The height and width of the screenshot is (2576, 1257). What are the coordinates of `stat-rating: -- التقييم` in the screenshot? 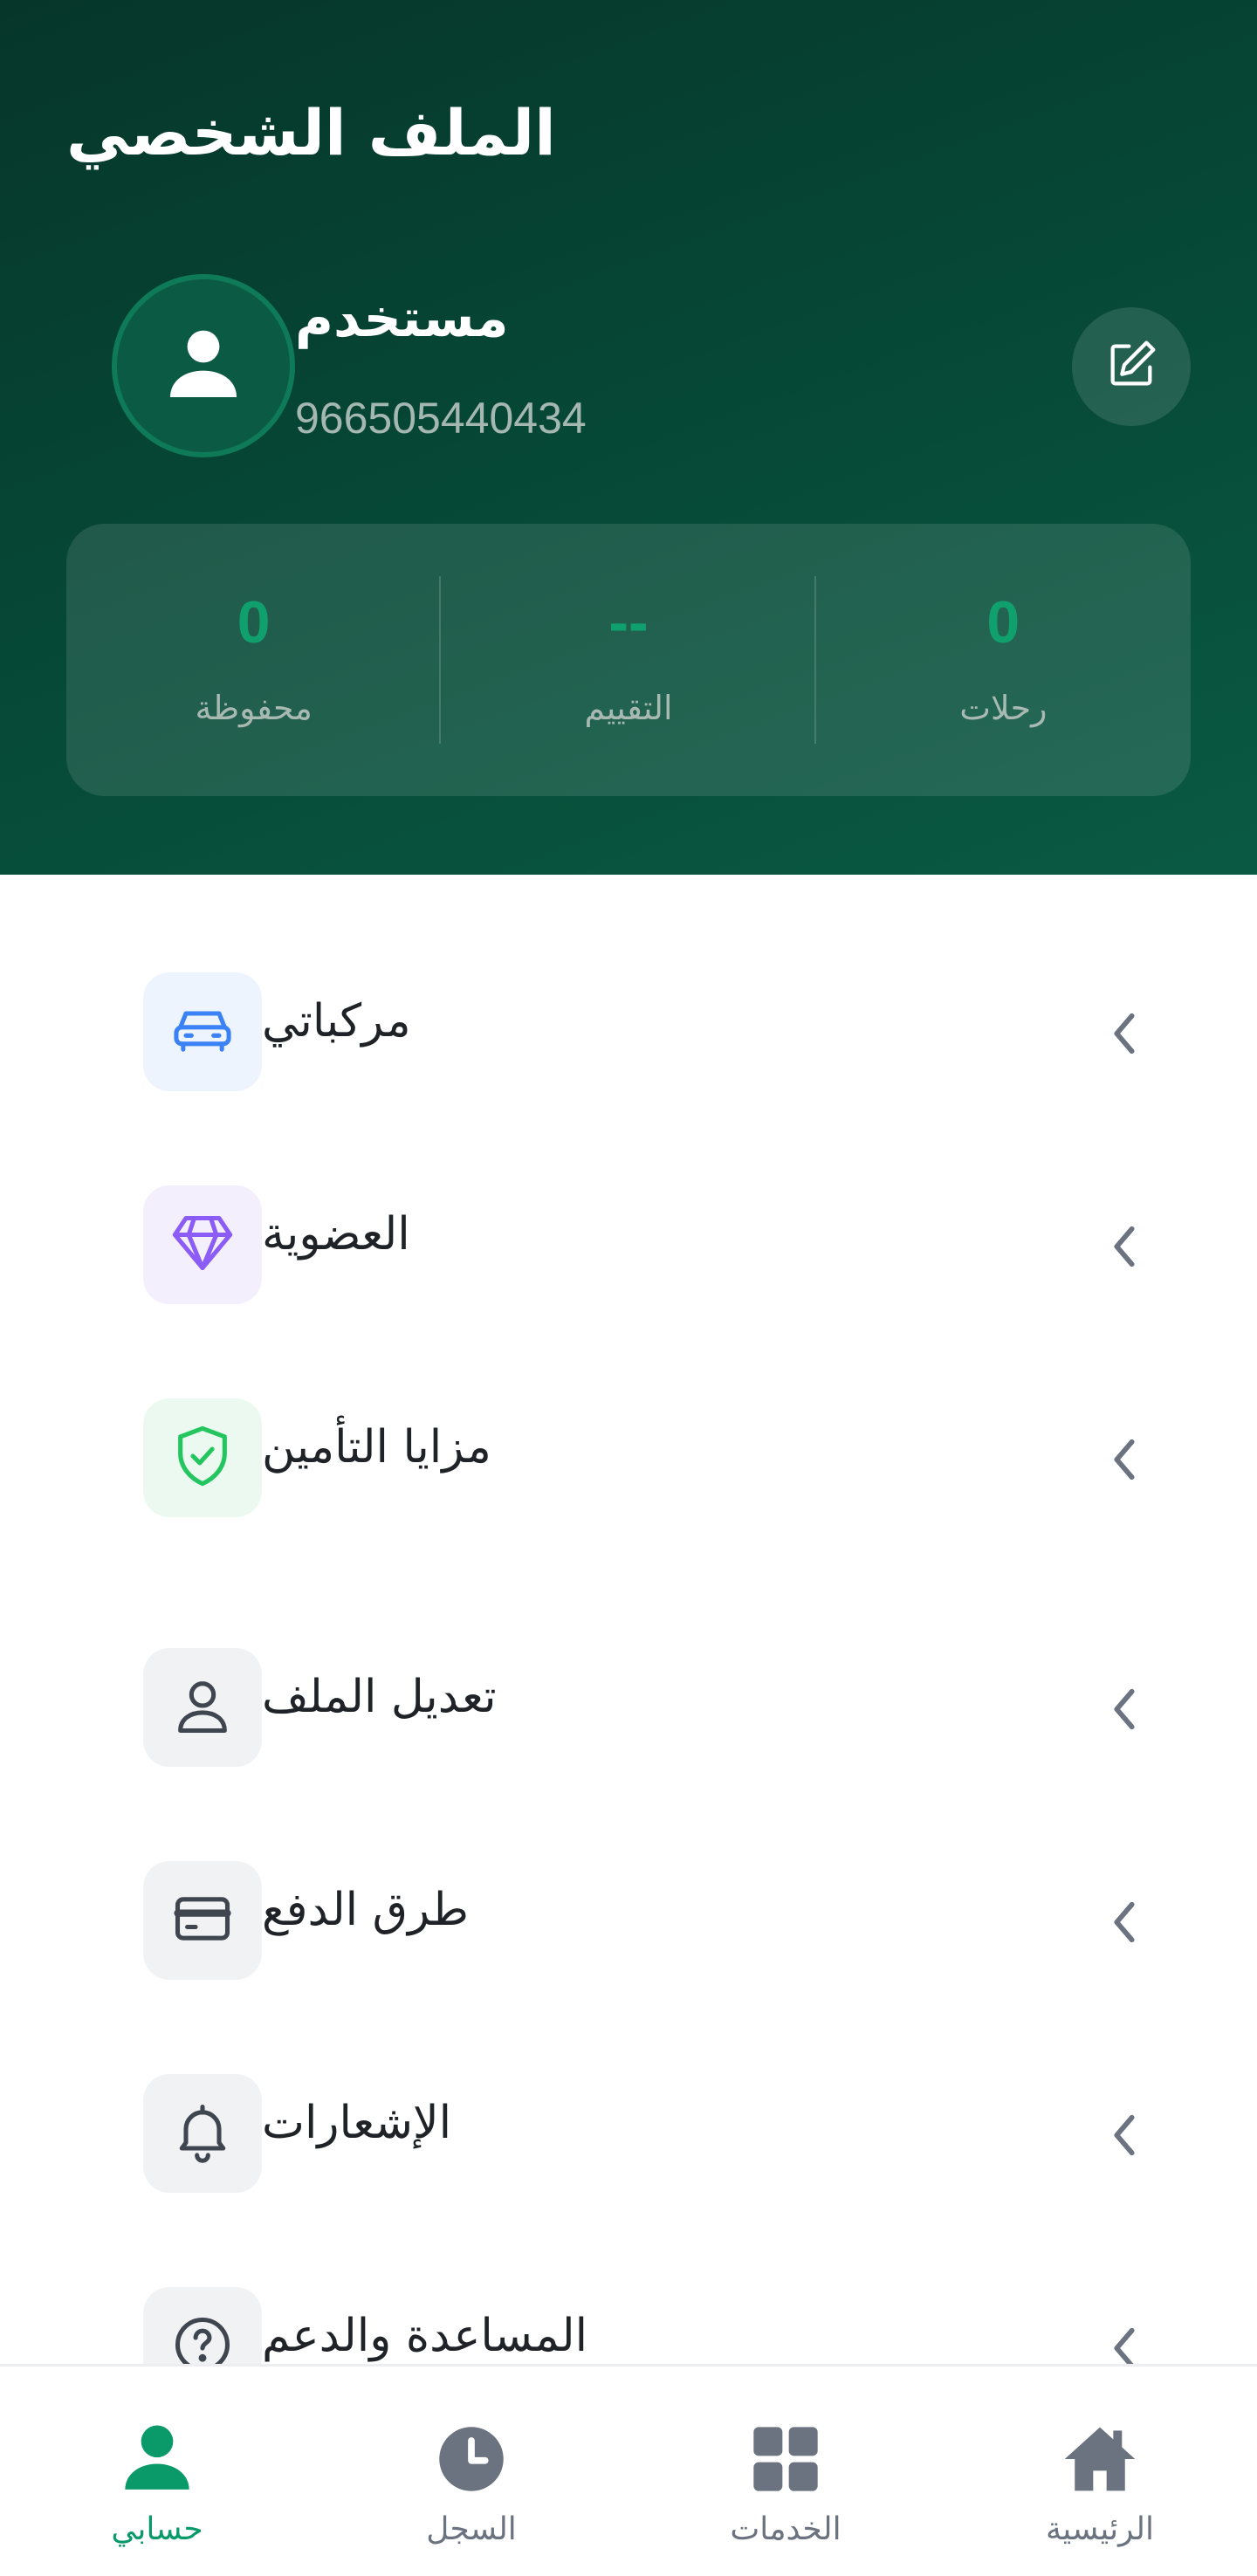 It's located at (629, 660).